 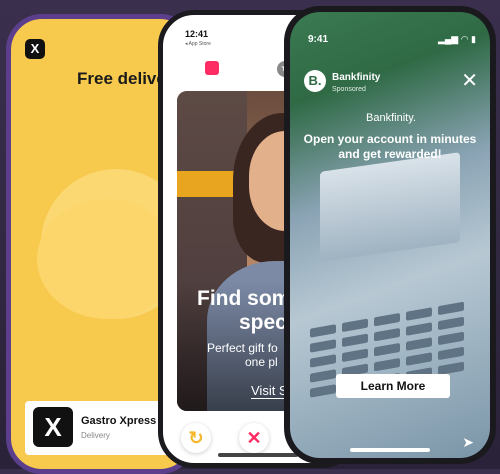 What do you see at coordinates (119, 421) in the screenshot?
I see `app-card-name: Gastro Xpress` at bounding box center [119, 421].